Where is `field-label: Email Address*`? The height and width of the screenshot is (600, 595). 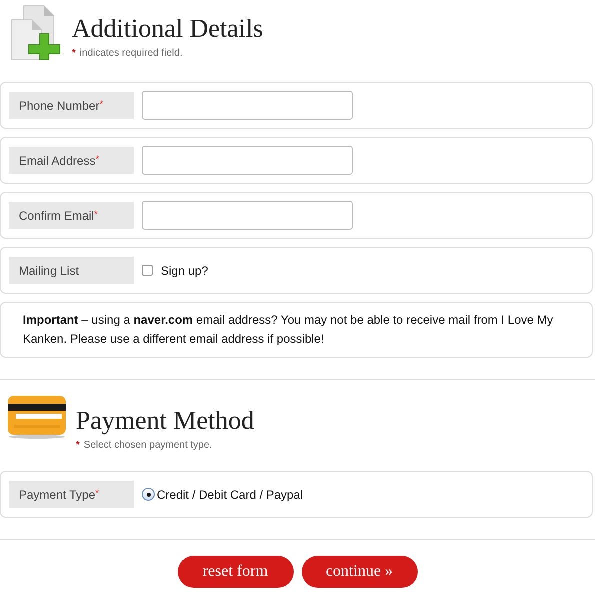 field-label: Email Address* is located at coordinates (71, 160).